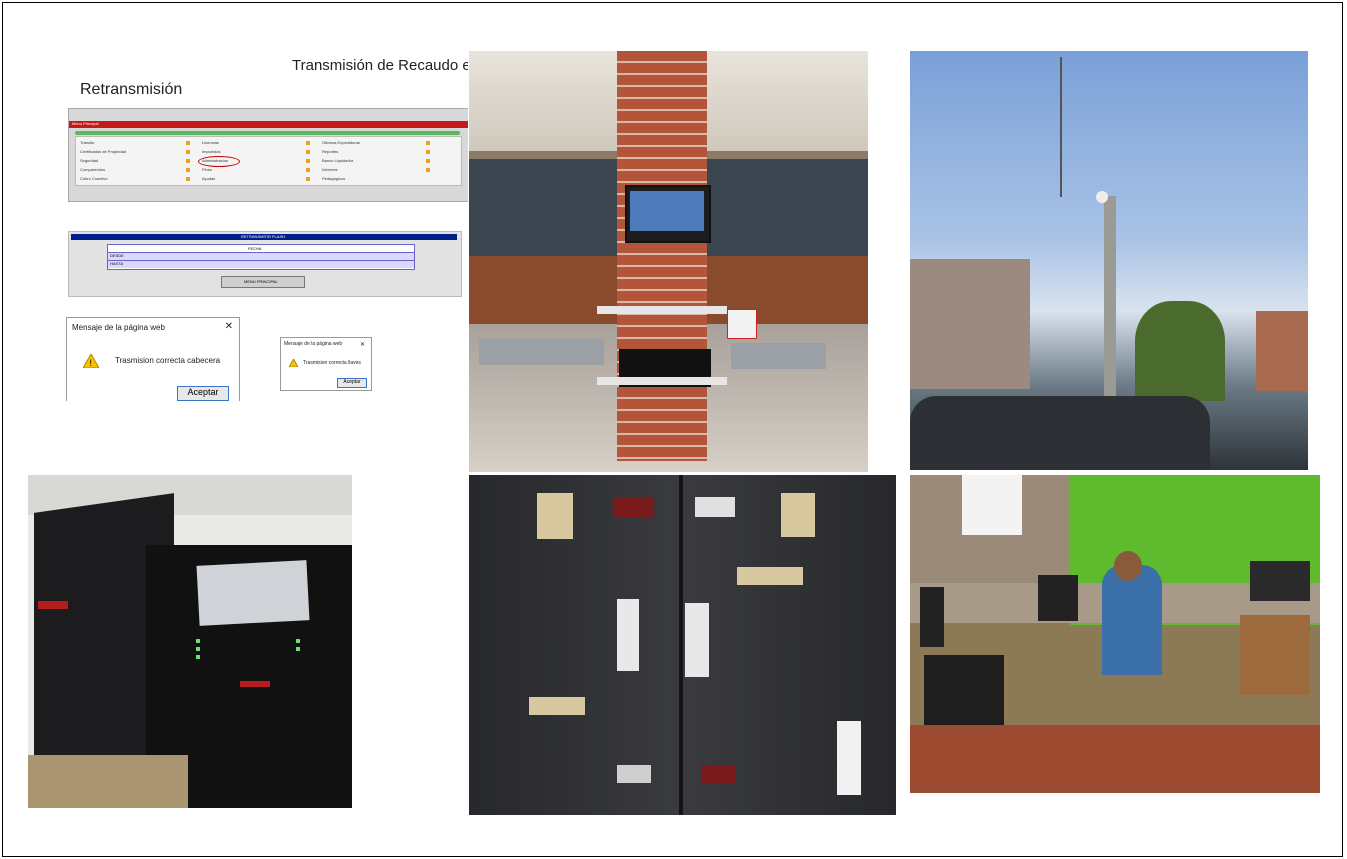  Describe the element at coordinates (190, 641) in the screenshot. I see `apc-ups-units-photo` at that location.